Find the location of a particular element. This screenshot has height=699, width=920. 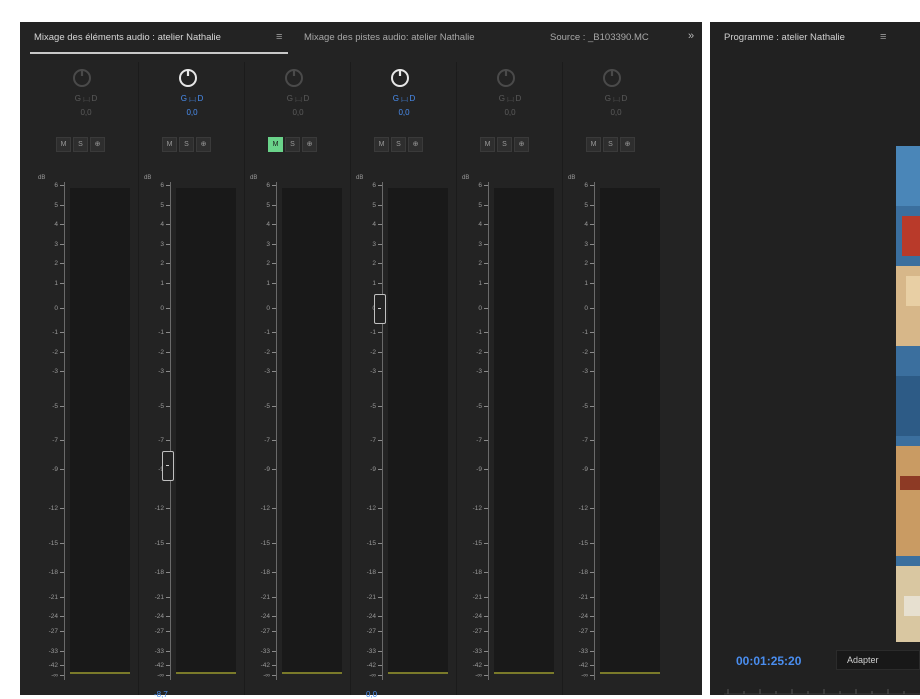

db-tick: 1 is located at coordinates (263, 284).